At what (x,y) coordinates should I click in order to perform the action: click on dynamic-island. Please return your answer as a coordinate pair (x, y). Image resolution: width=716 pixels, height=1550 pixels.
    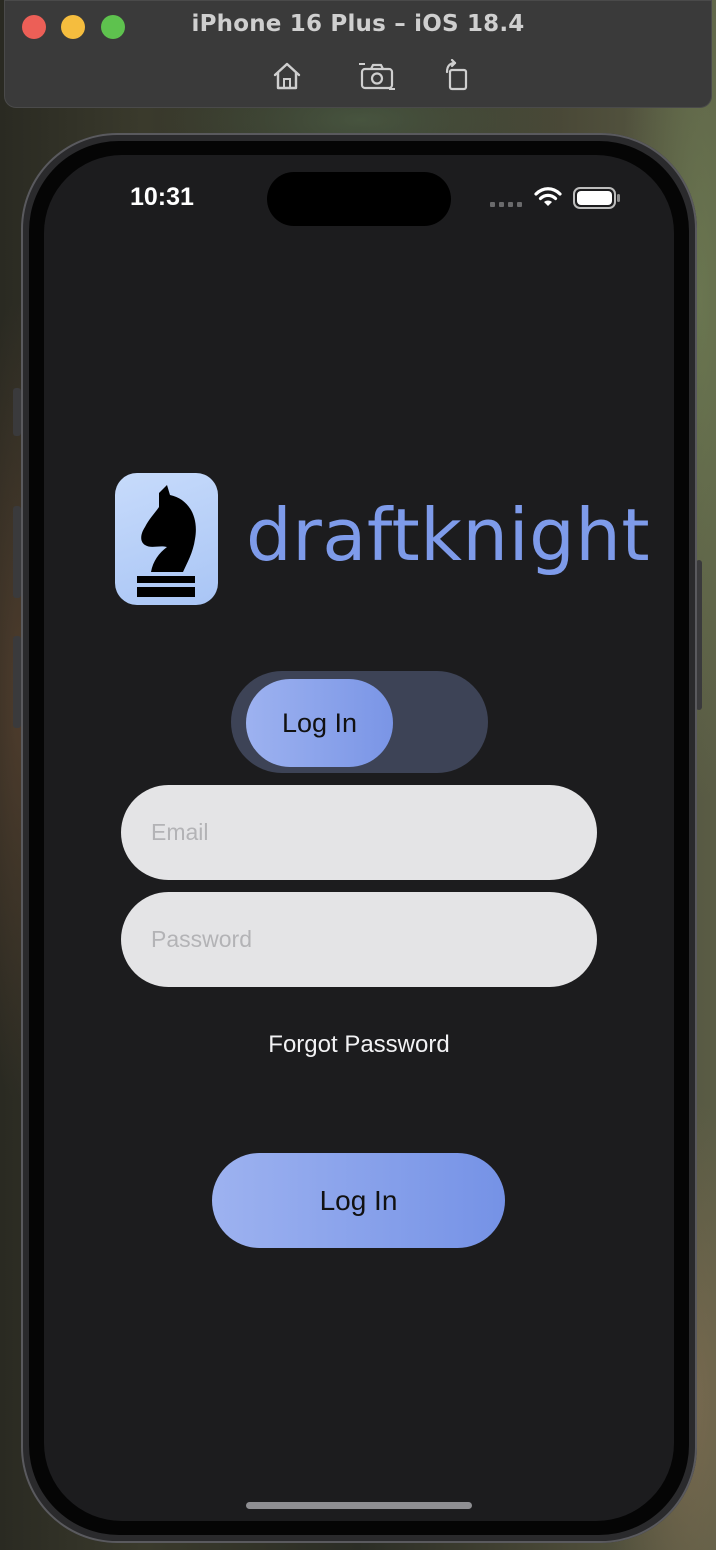
    Looking at the image, I should click on (359, 199).